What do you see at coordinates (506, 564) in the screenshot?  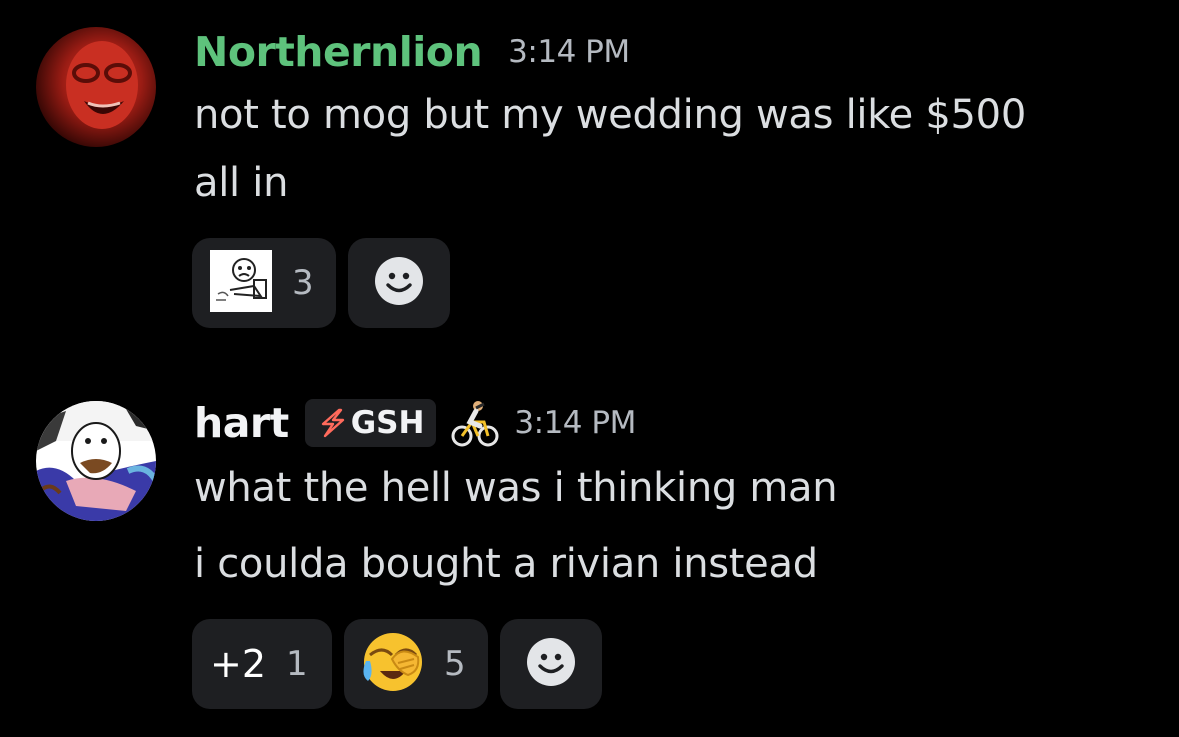 I see `message-text: i coulda bought a rivian instead` at bounding box center [506, 564].